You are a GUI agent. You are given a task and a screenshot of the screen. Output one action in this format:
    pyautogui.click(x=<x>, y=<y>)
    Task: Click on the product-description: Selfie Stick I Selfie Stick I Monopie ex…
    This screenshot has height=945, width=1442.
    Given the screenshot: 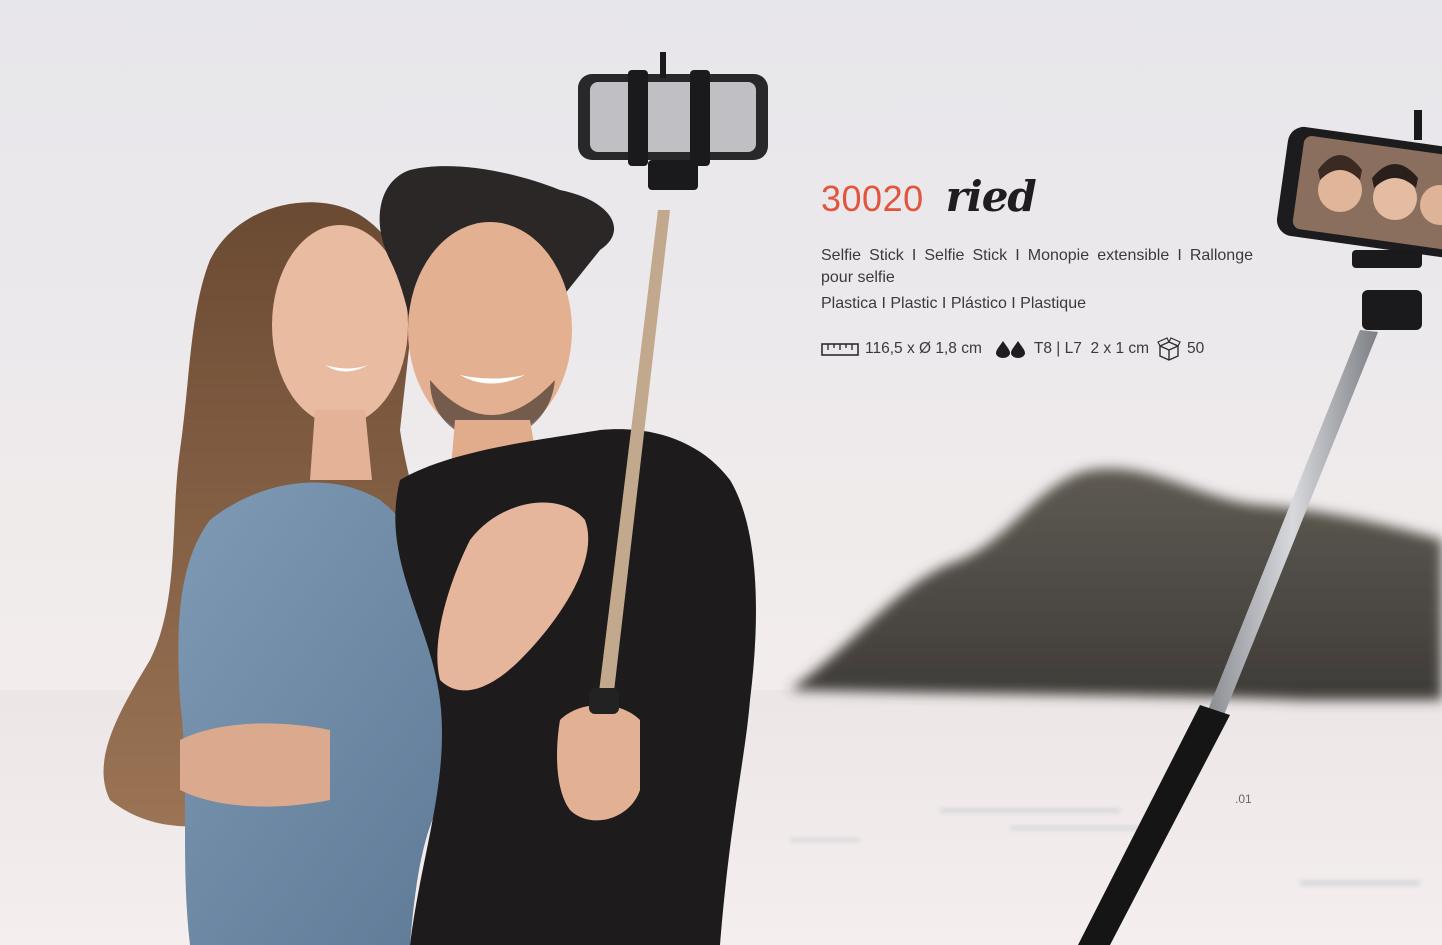 What is the action you would take?
    pyautogui.click(x=1037, y=266)
    